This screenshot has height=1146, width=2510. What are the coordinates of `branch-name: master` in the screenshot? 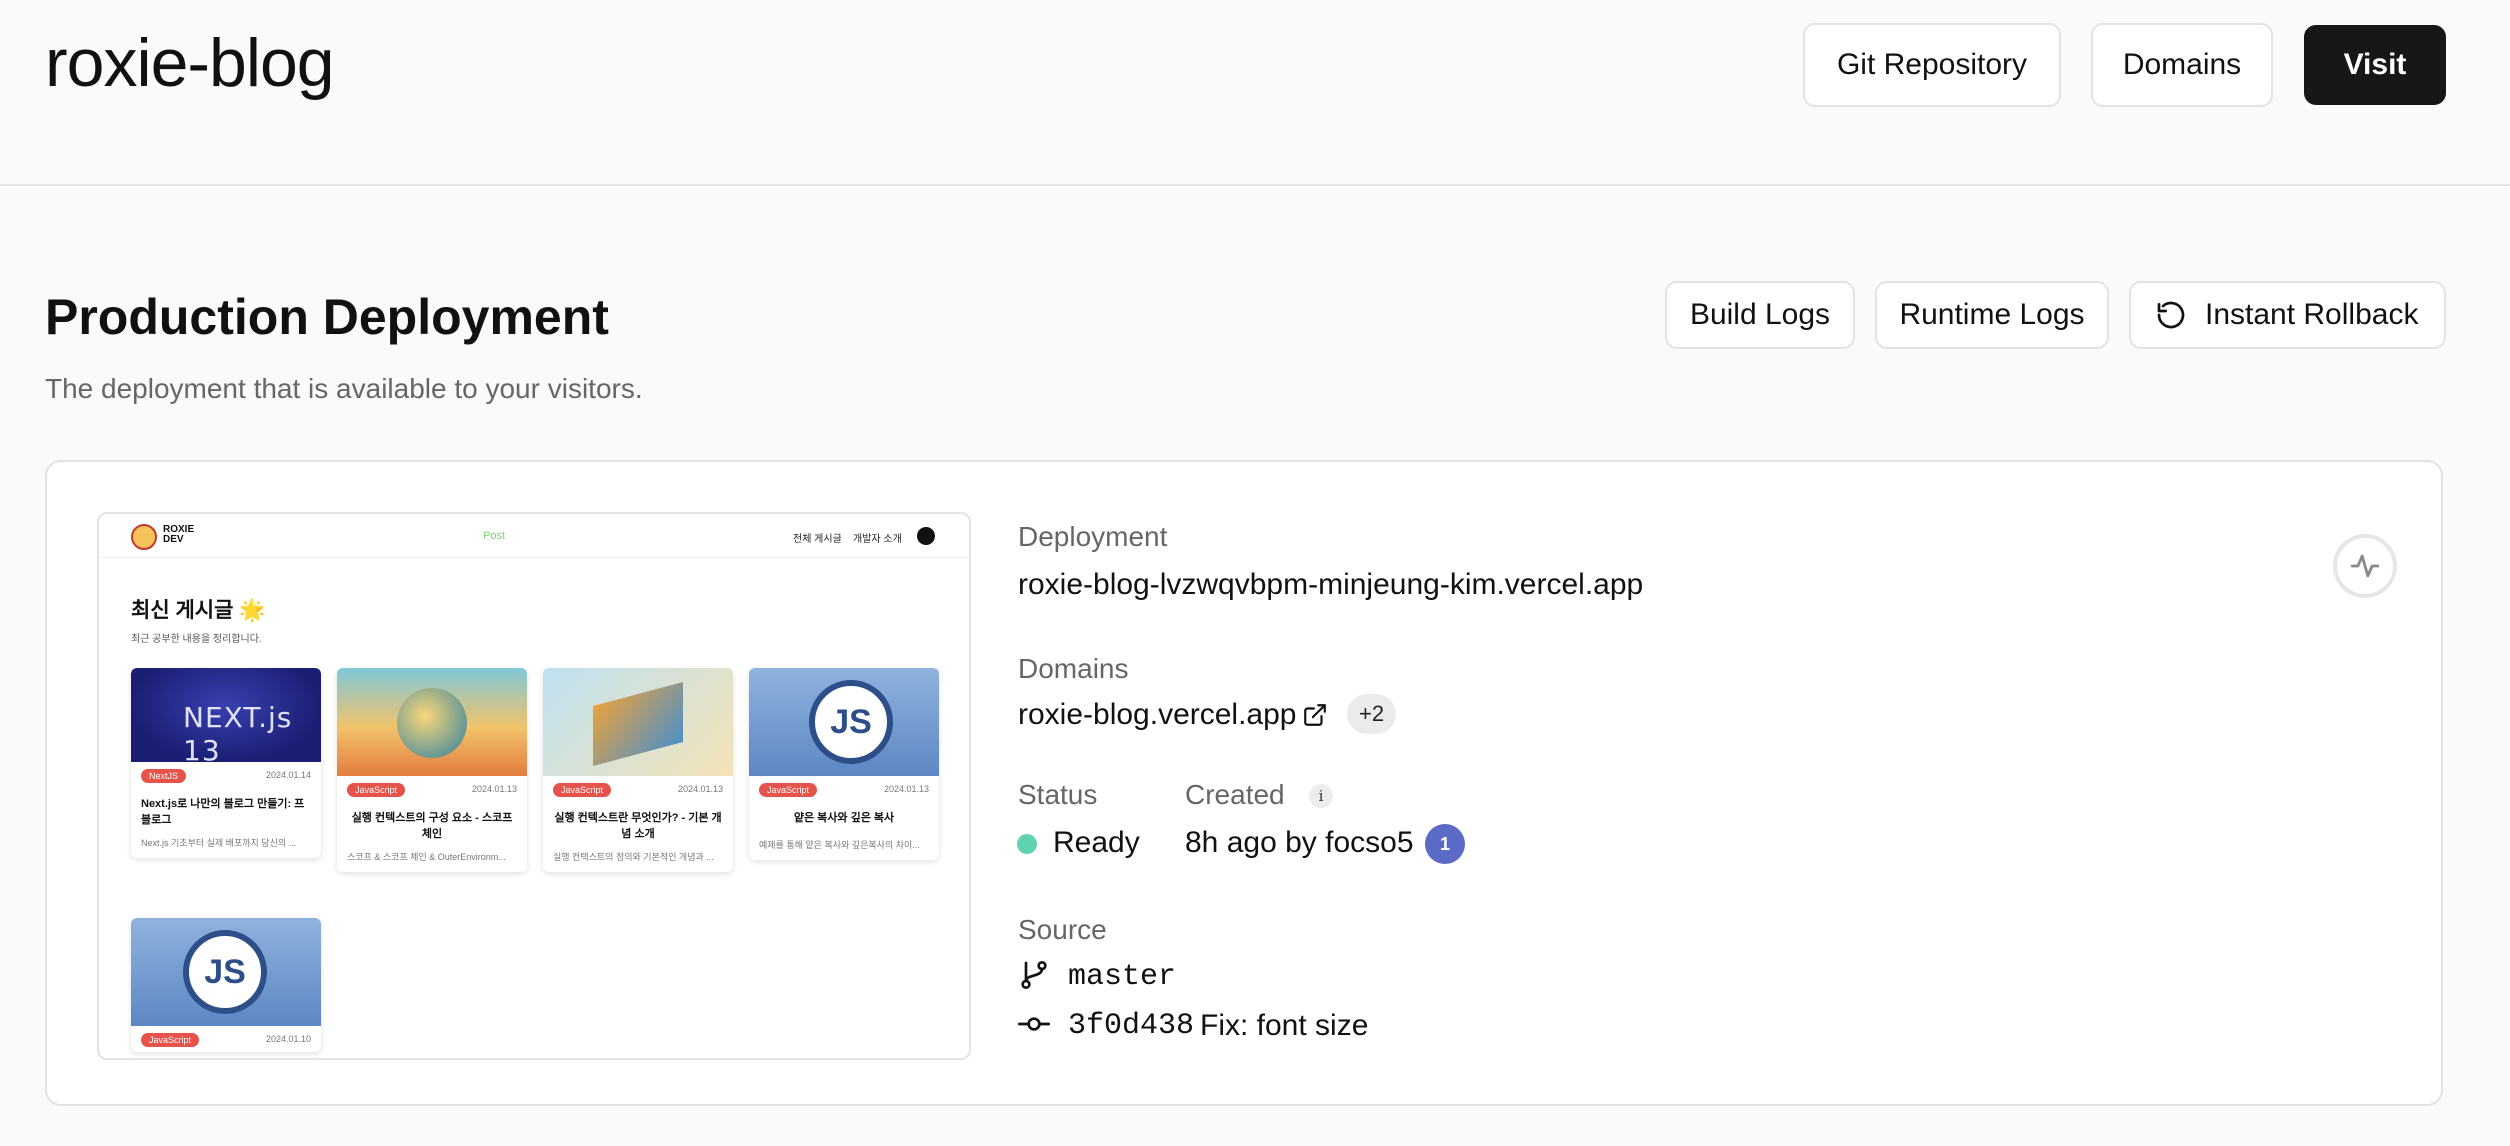 It's located at (1122, 977).